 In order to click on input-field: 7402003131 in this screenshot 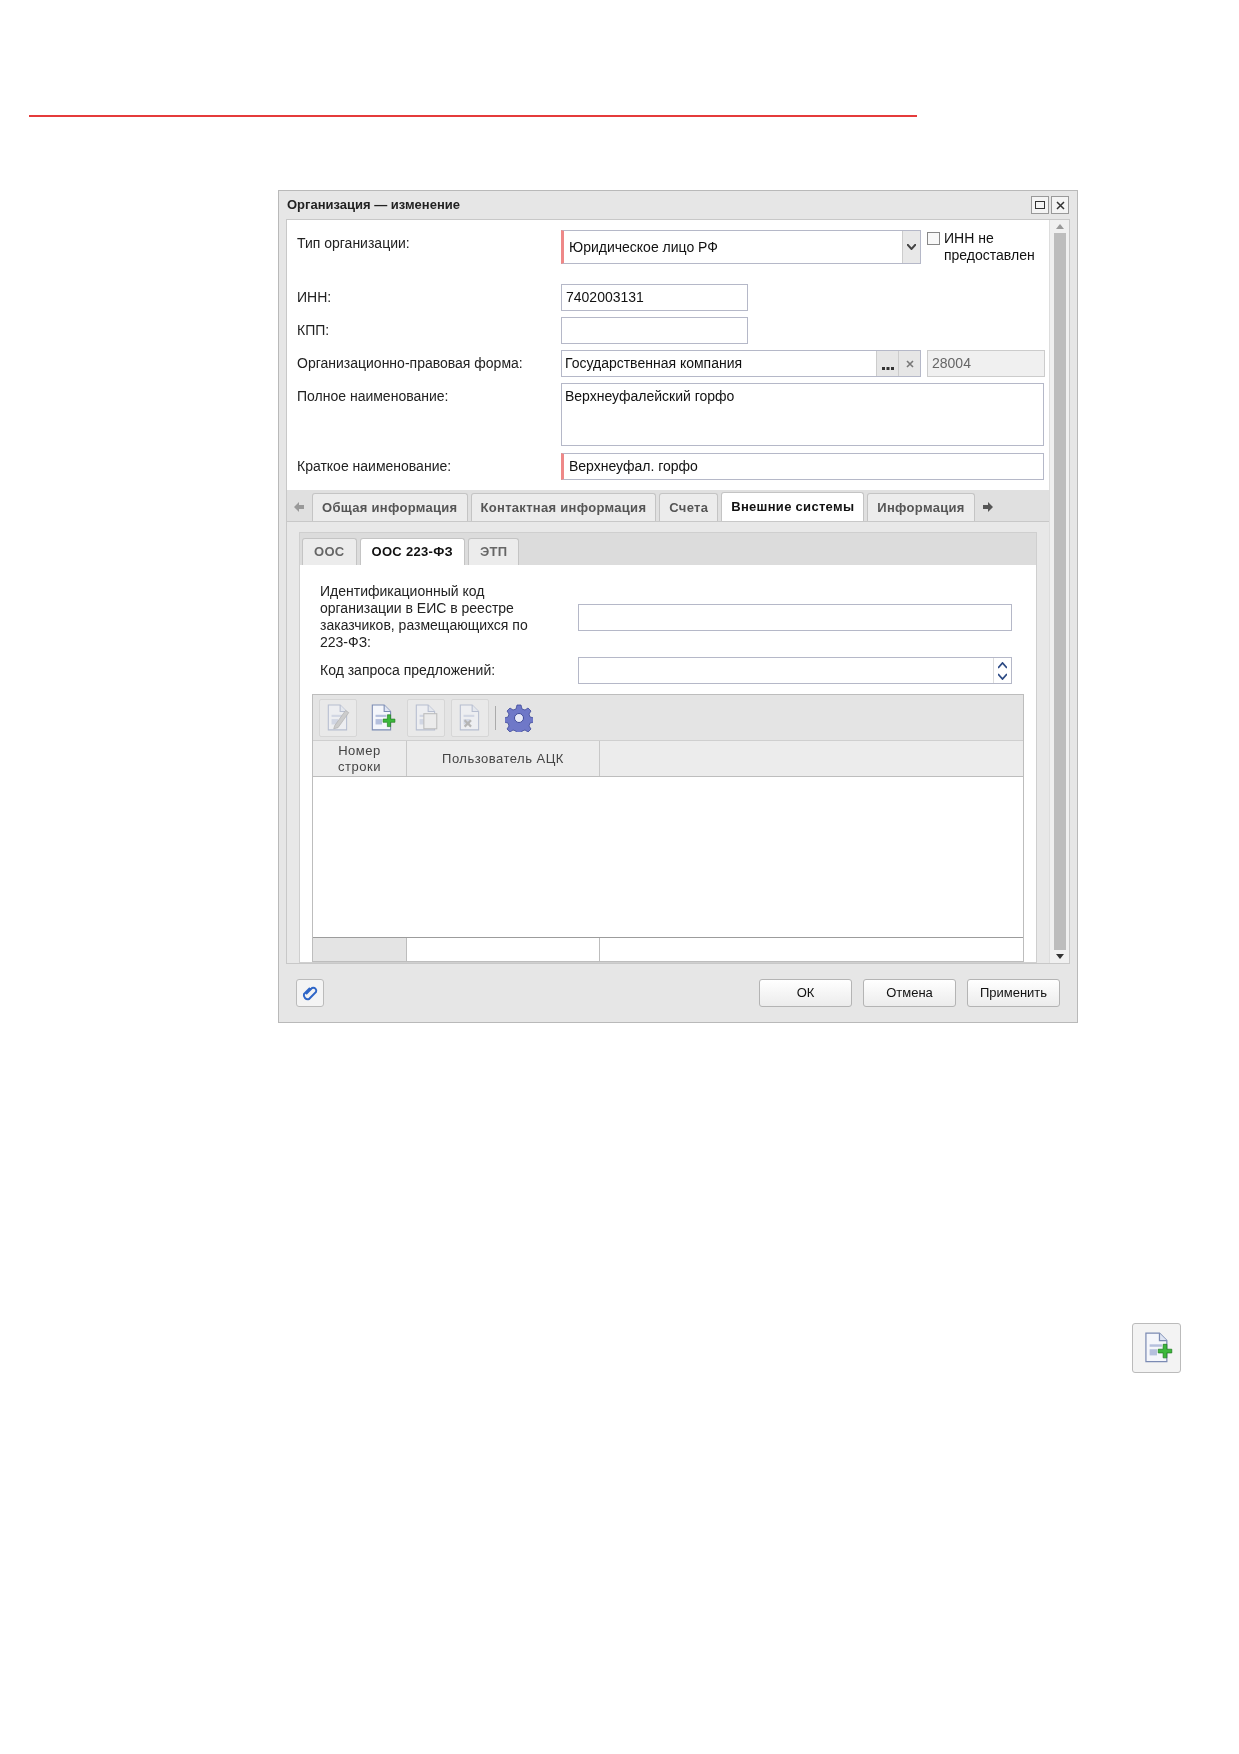, I will do `click(654, 297)`.